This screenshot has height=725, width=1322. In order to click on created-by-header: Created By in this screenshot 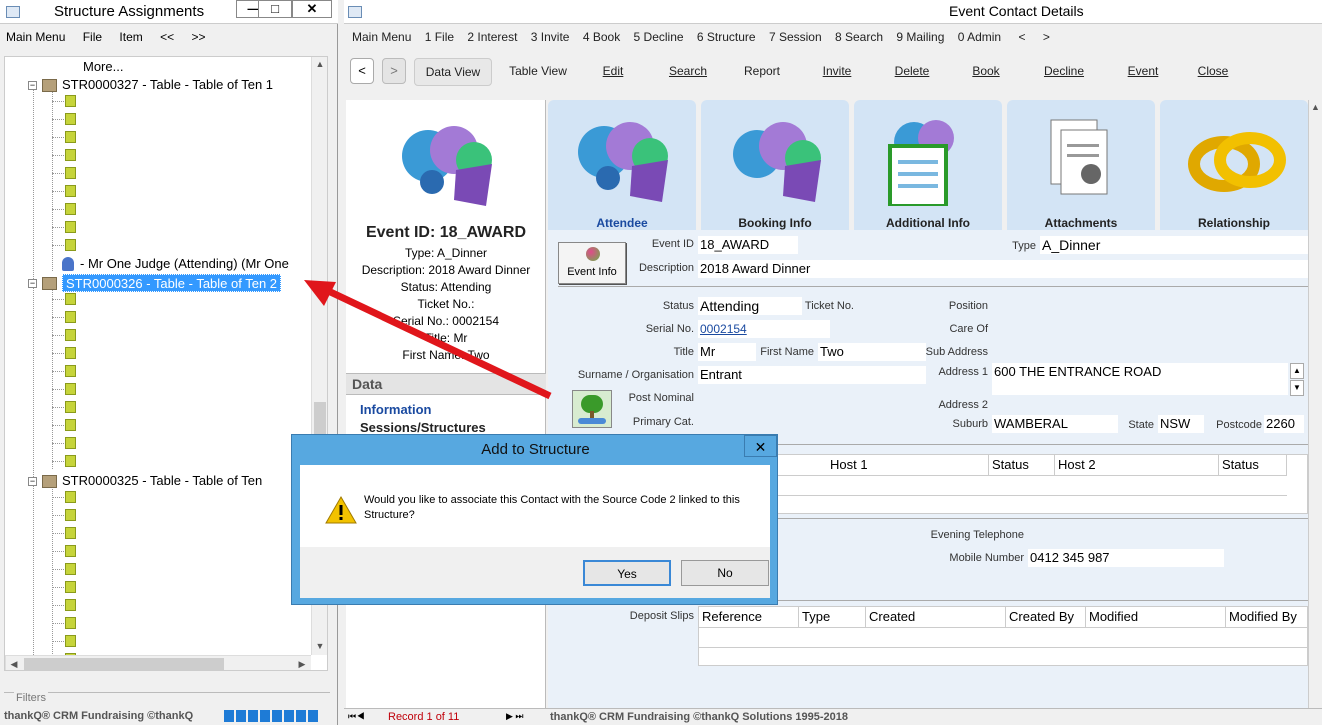, I will do `click(1046, 617)`.